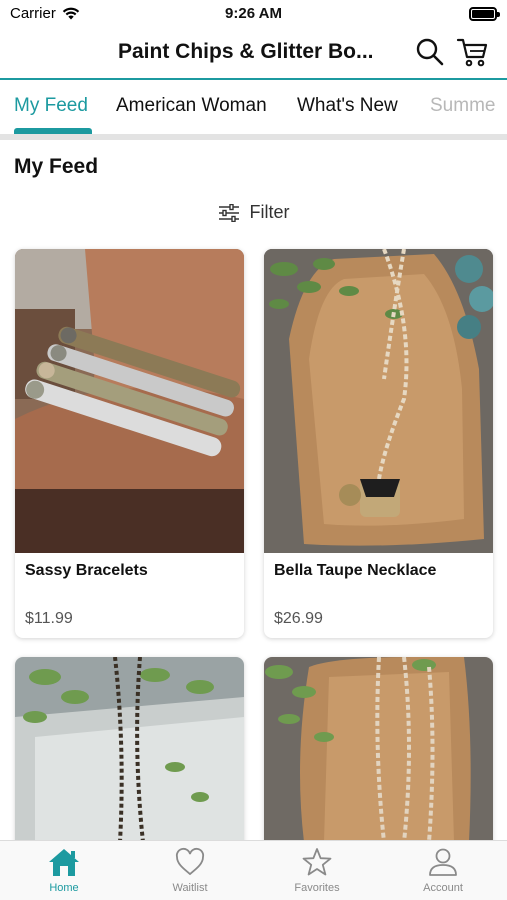 The height and width of the screenshot is (900, 507). Describe the element at coordinates (298, 618) in the screenshot. I see `product-price: $26.99` at that location.